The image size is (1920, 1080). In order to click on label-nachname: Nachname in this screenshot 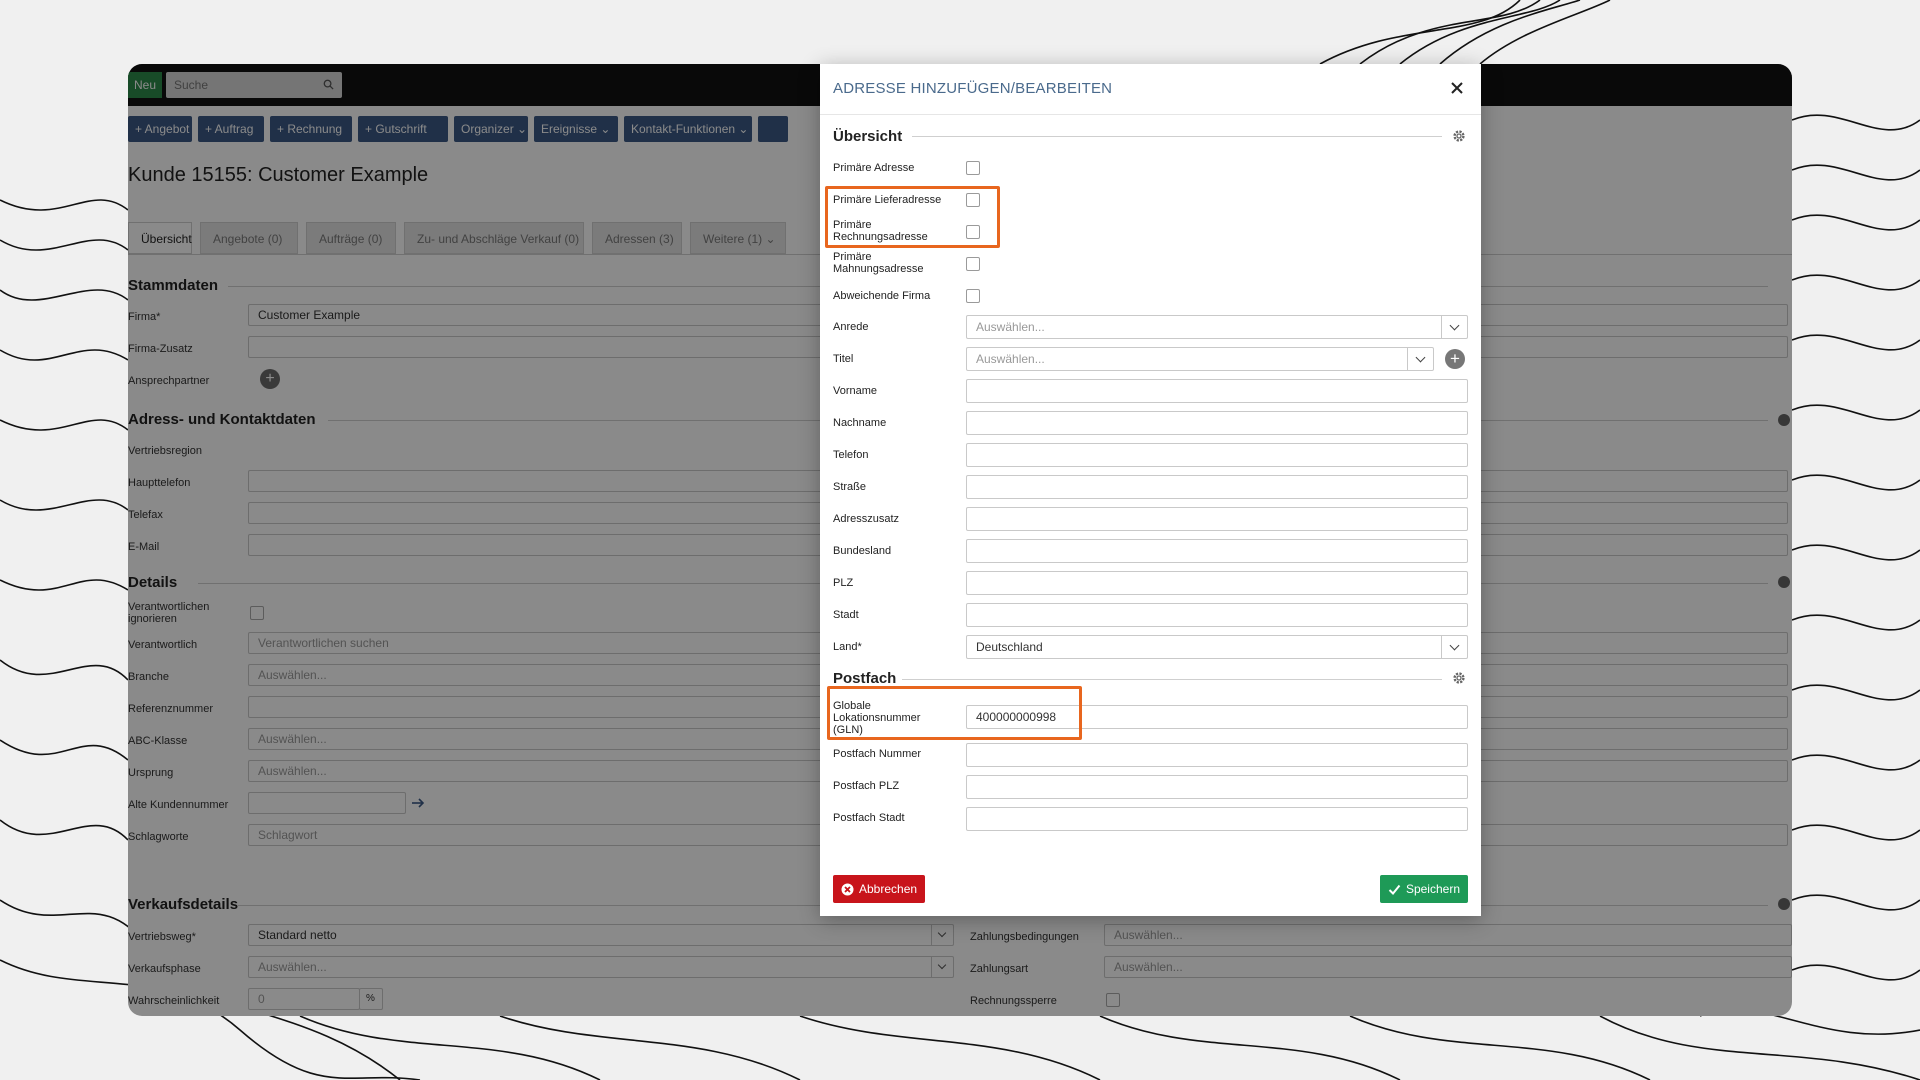, I will do `click(860, 423)`.